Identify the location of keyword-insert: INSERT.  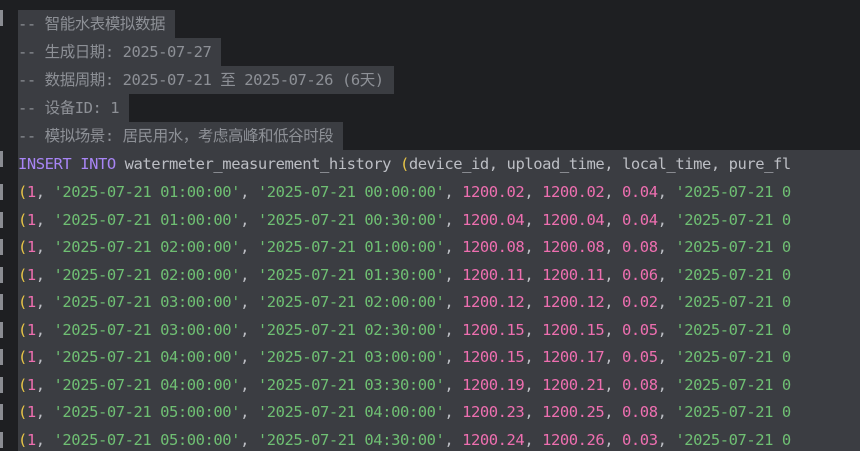
(45, 164).